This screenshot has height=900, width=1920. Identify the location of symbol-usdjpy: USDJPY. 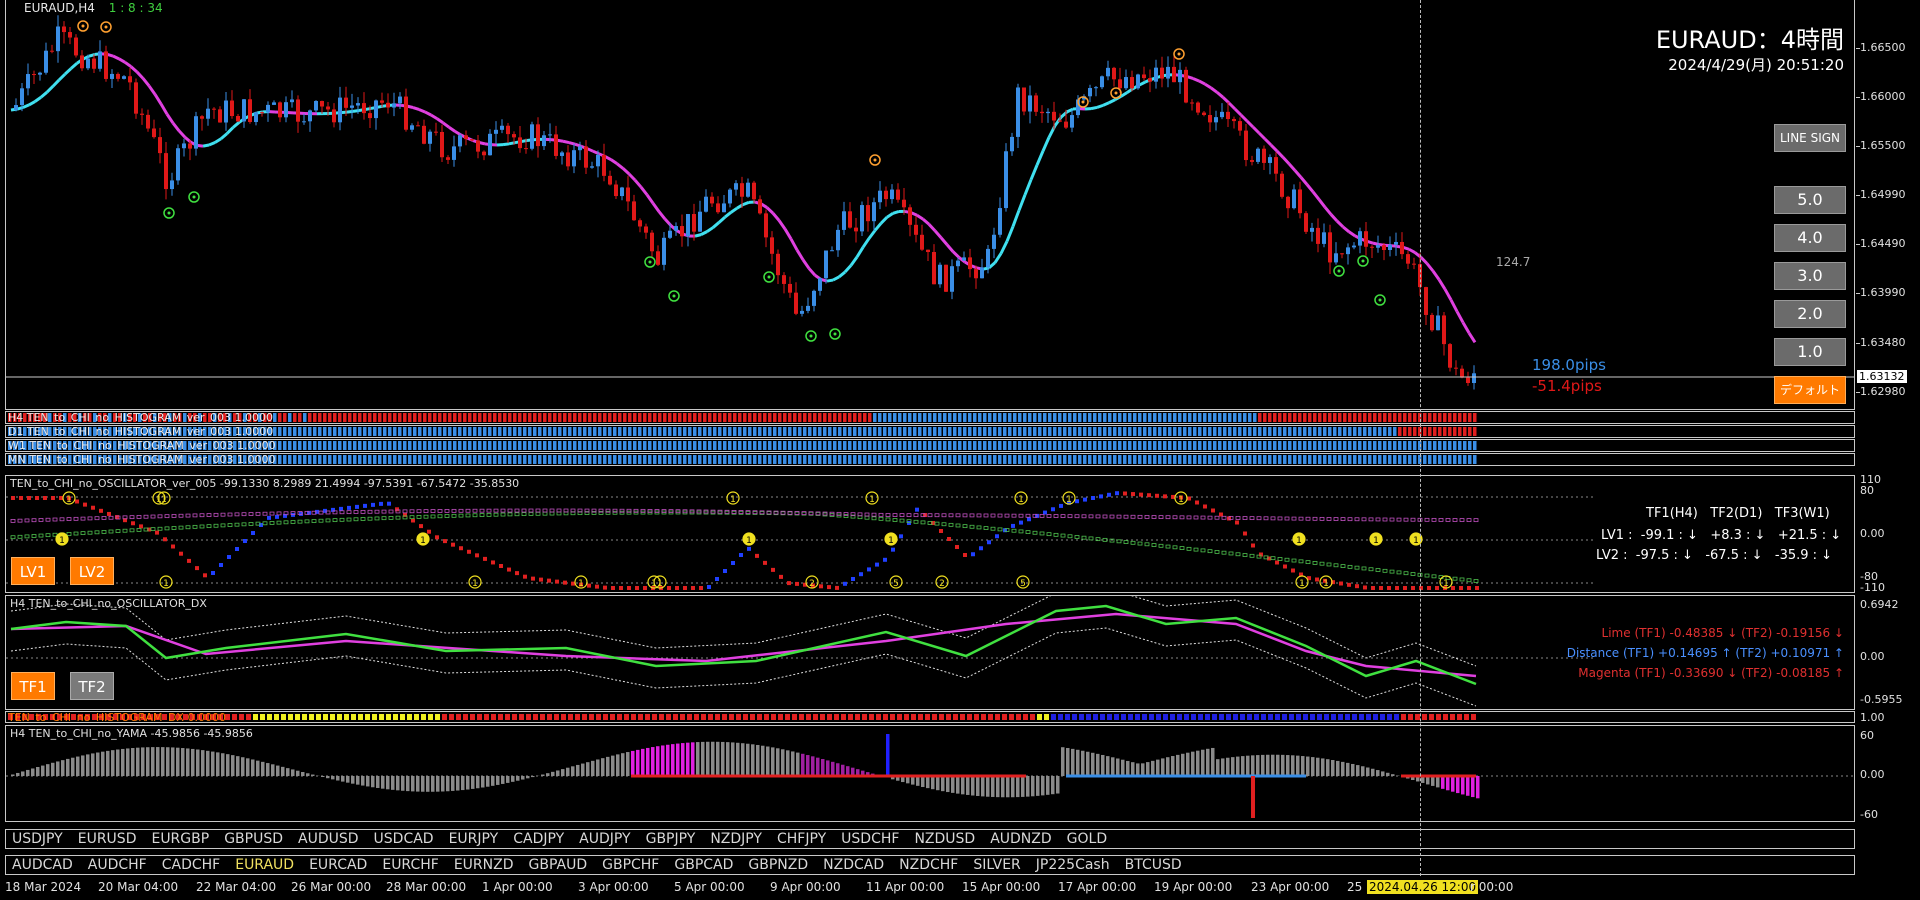
(37, 839).